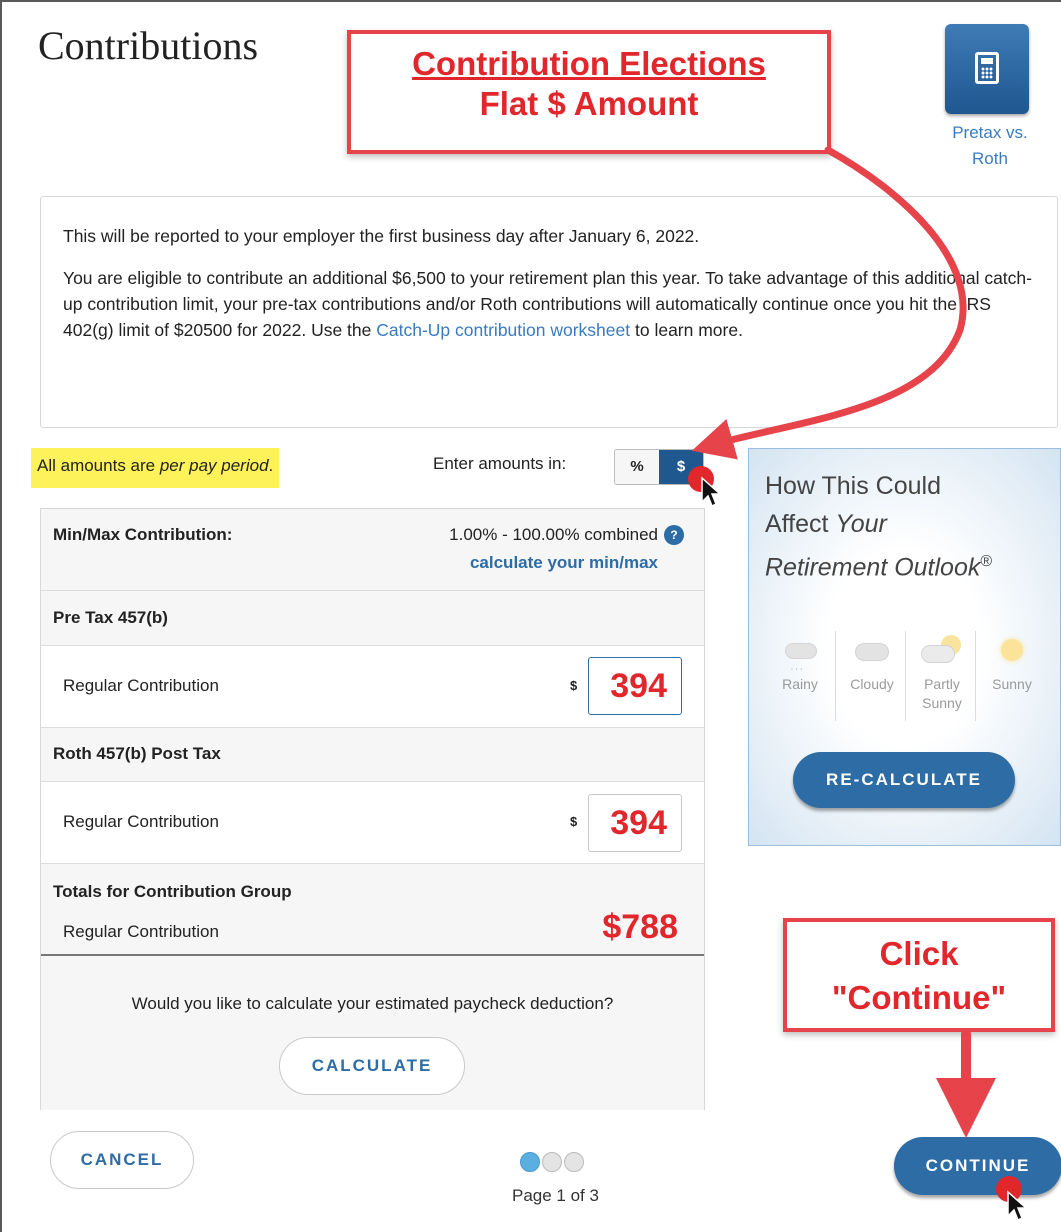 The height and width of the screenshot is (1232, 1061). I want to click on arrow-to-dollar-toggle, so click(829, 303).